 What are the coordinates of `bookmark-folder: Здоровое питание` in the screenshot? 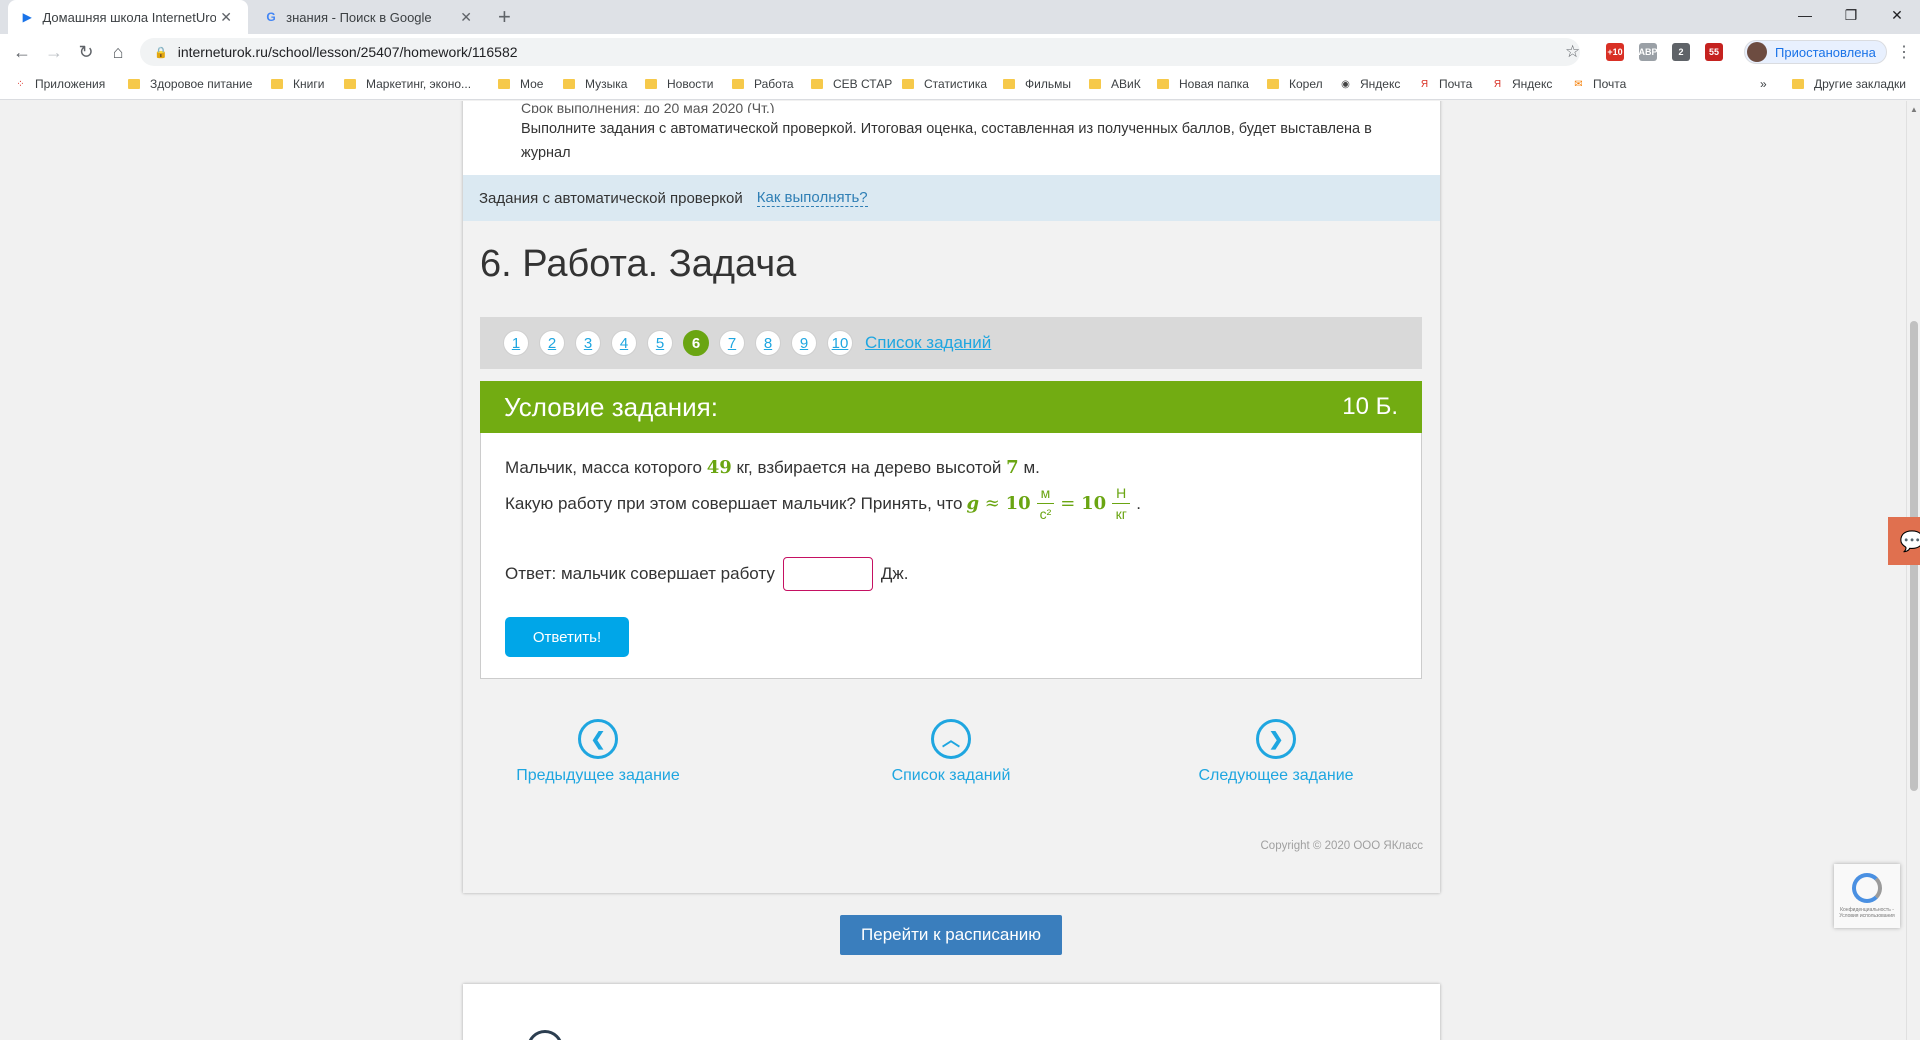 It's located at (190, 84).